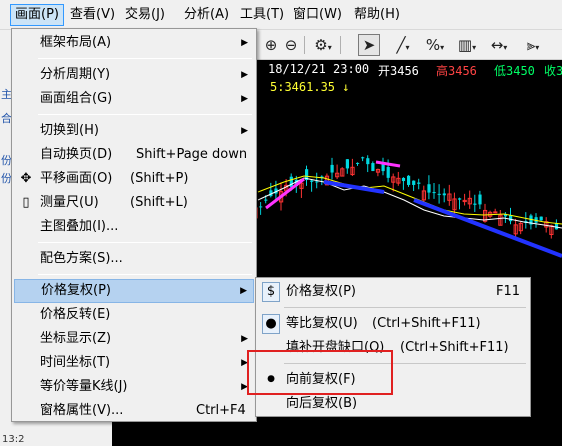 The height and width of the screenshot is (446, 562). I want to click on menu-item-pane-props: 窗格属性(V)... Ctrl+F4, so click(134, 411).